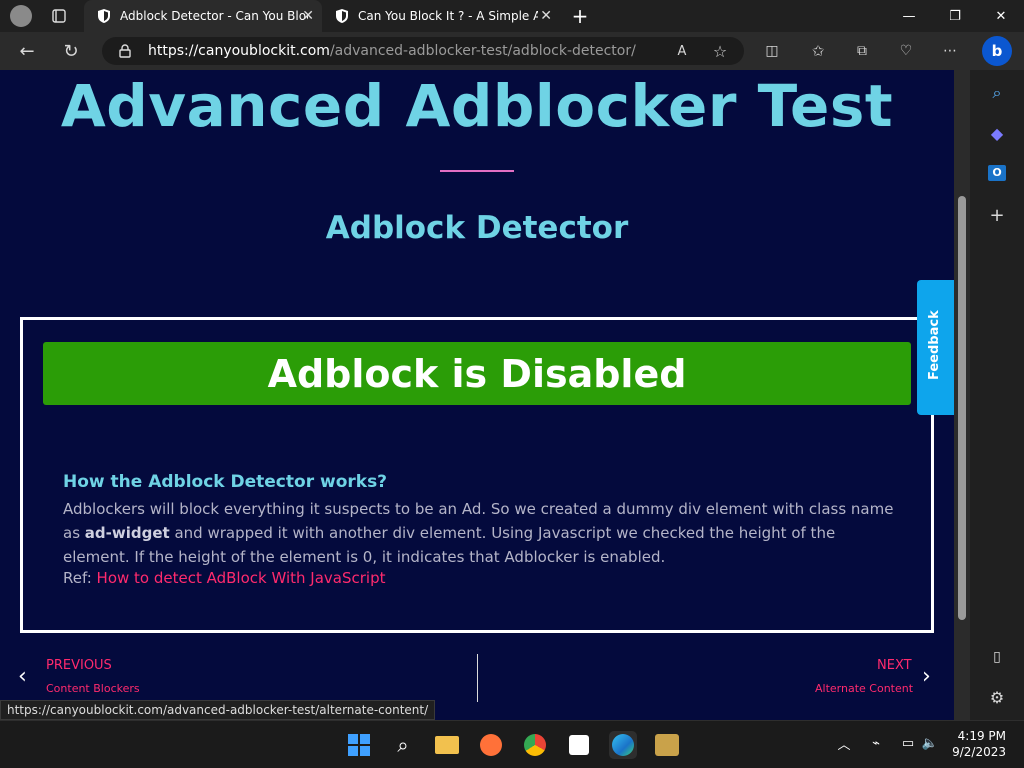 This screenshot has width=1024, height=768. What do you see at coordinates (447, 745) in the screenshot?
I see `file-explorer-icon` at bounding box center [447, 745].